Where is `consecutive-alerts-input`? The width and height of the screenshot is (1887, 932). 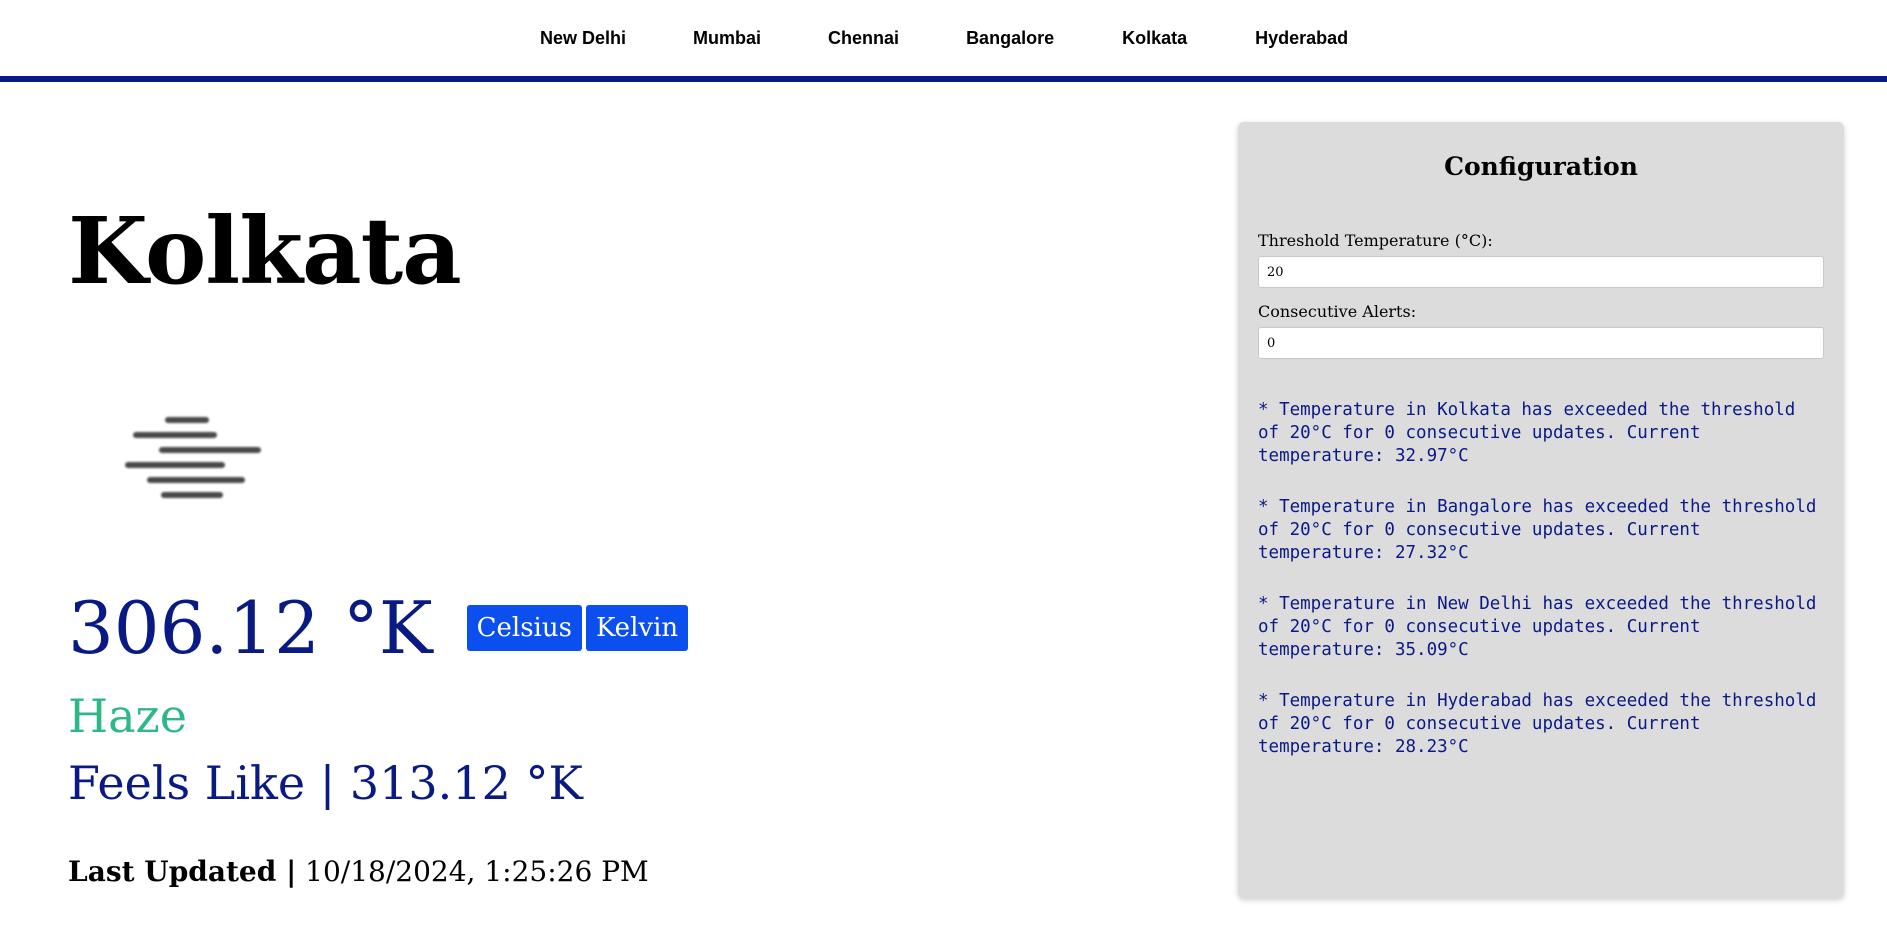 consecutive-alerts-input is located at coordinates (1541, 343).